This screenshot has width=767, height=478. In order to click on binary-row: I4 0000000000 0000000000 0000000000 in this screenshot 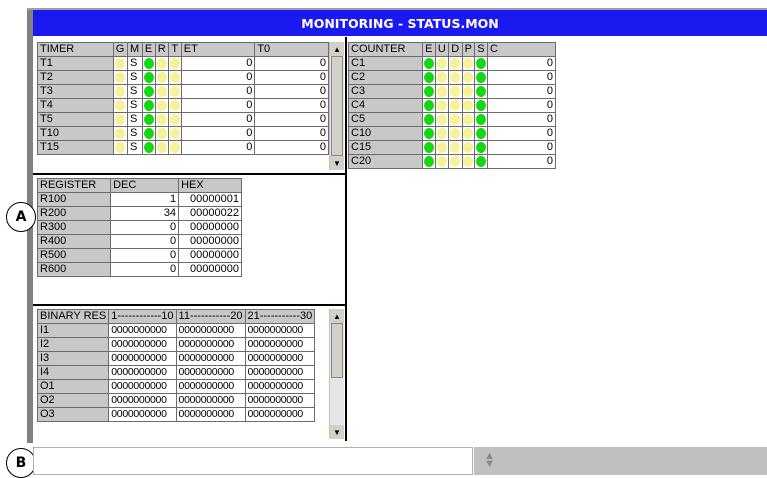, I will do `click(176, 372)`.